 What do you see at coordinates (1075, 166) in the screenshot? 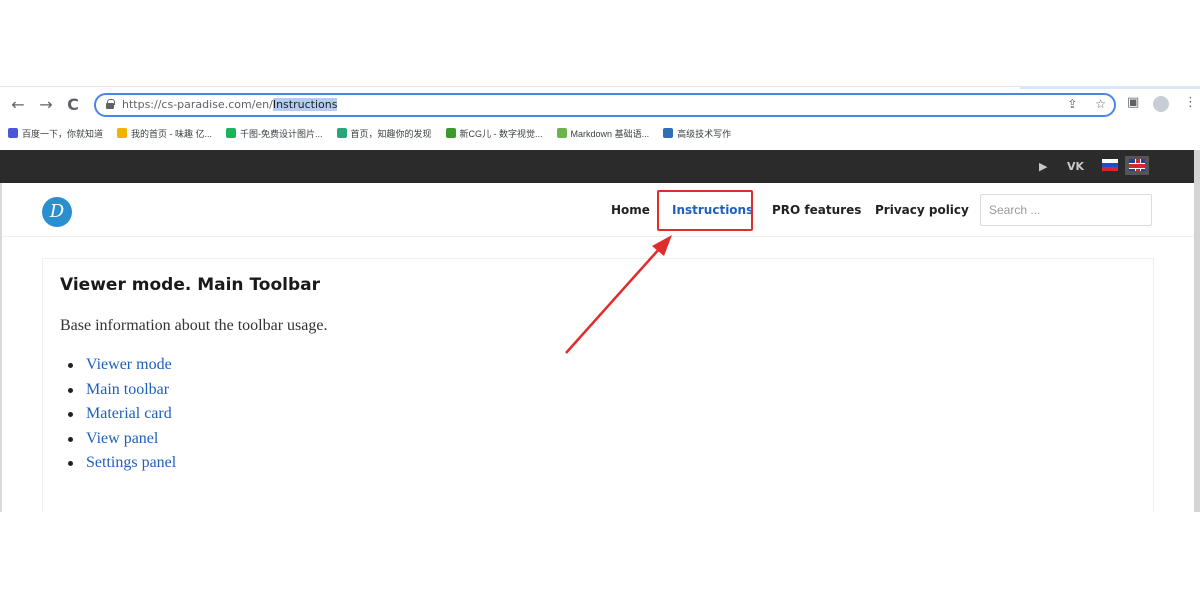
I see `vk-icon: VK` at bounding box center [1075, 166].